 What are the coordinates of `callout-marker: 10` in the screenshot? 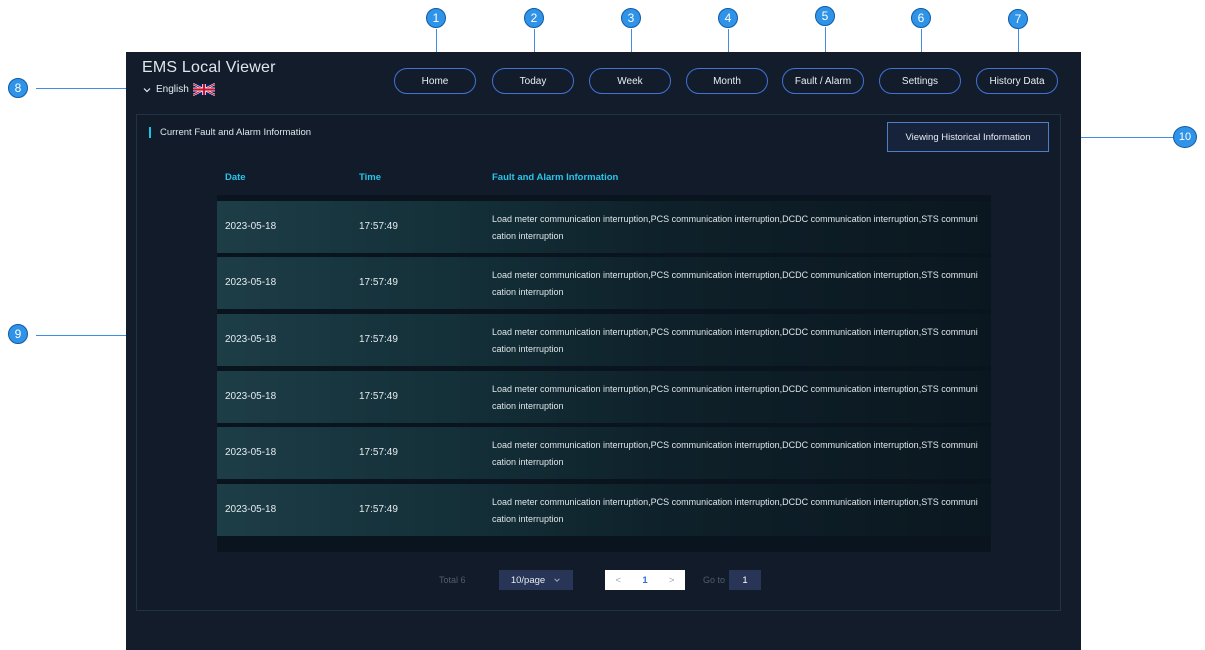 It's located at (1185, 137).